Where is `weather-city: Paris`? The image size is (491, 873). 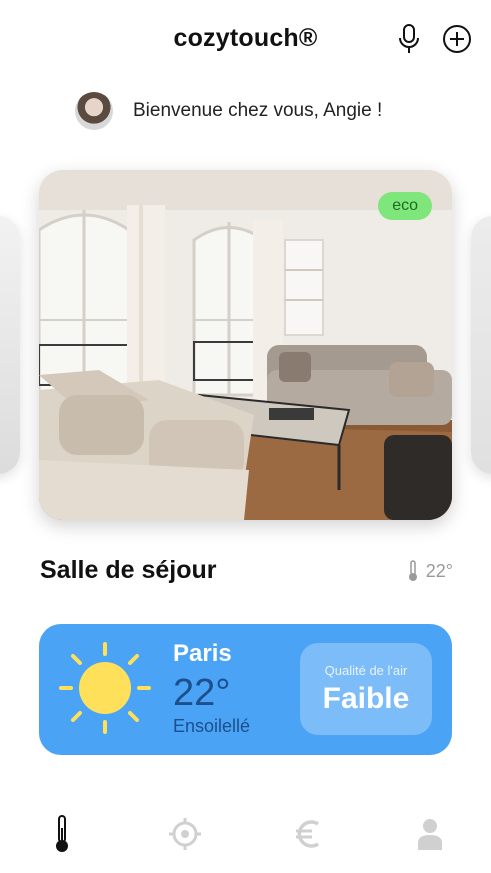 weather-city: Paris is located at coordinates (202, 653).